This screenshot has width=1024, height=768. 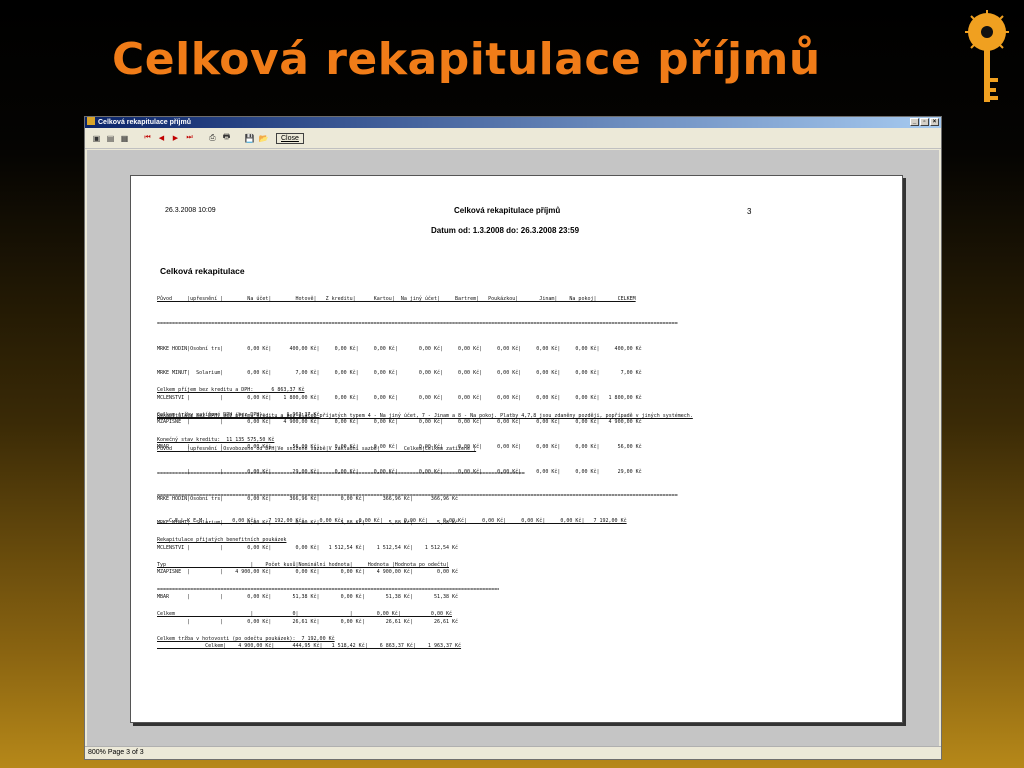 I want to click on report-title: Celková rekapitulace příjmů, so click(x=507, y=210).